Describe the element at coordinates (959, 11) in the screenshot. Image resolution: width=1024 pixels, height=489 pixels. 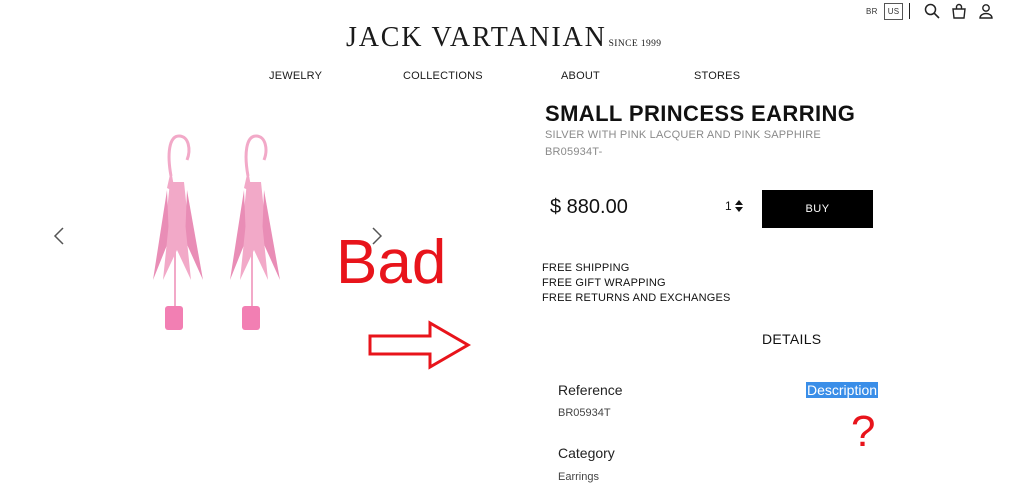
I see `bag-icon` at that location.